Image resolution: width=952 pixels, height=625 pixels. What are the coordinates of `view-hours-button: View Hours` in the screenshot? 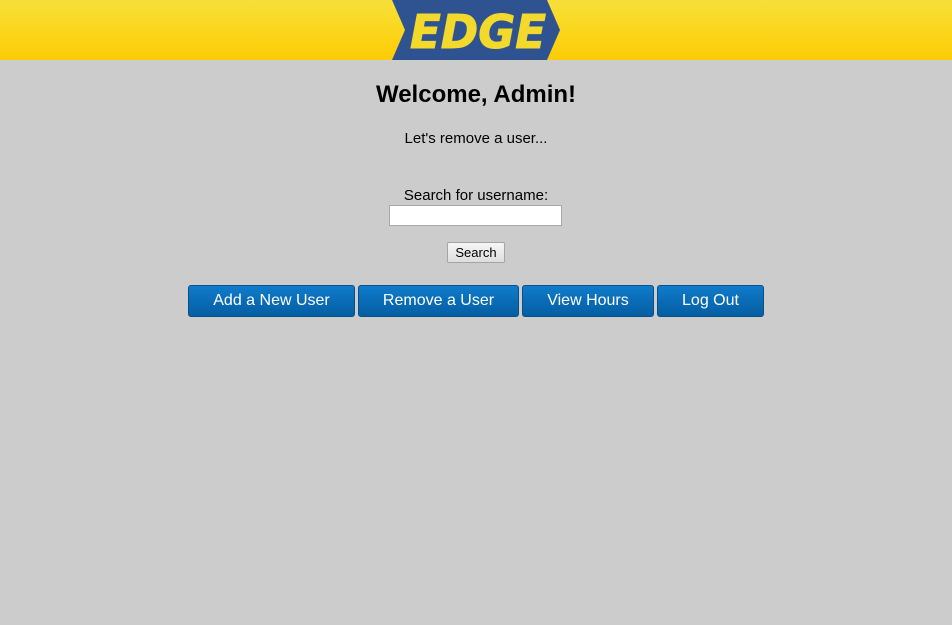 It's located at (588, 301).